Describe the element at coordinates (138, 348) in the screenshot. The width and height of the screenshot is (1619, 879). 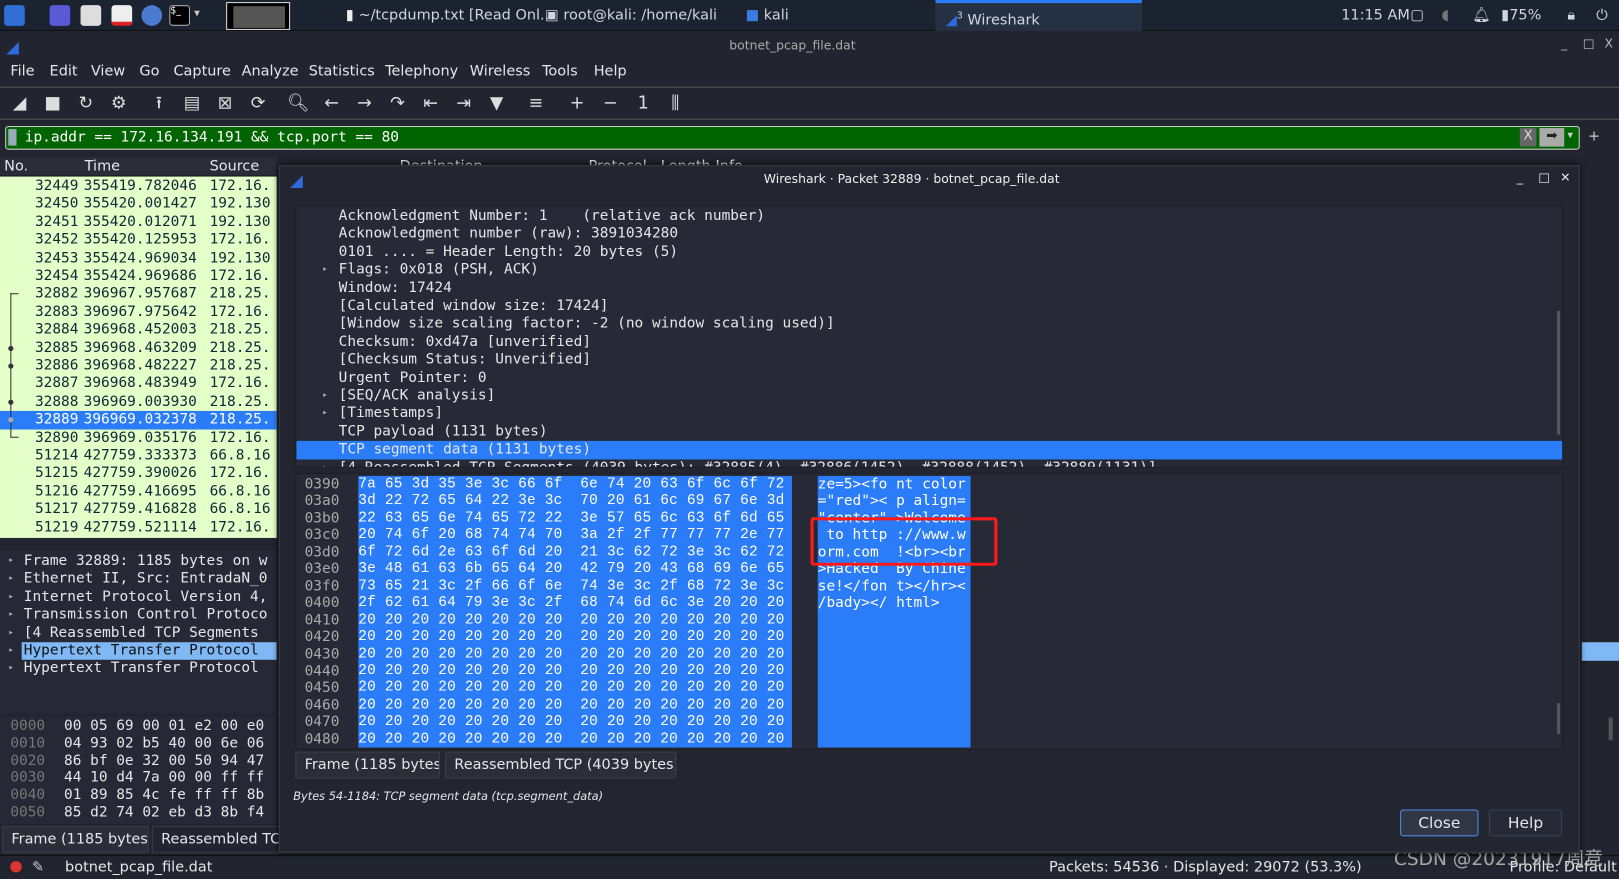
I see `packet-row: 32885 396968.463209 218.25.` at that location.